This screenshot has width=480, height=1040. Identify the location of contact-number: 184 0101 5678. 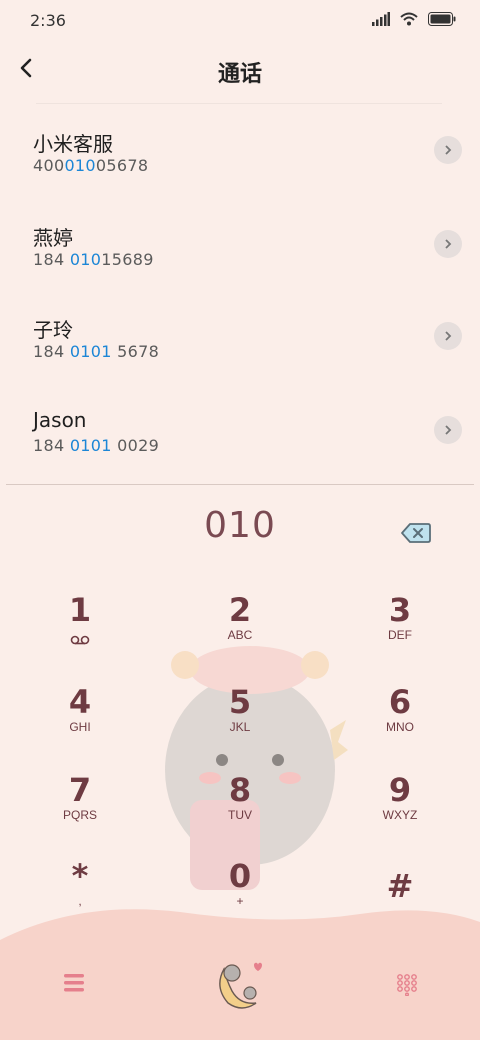
(96, 351).